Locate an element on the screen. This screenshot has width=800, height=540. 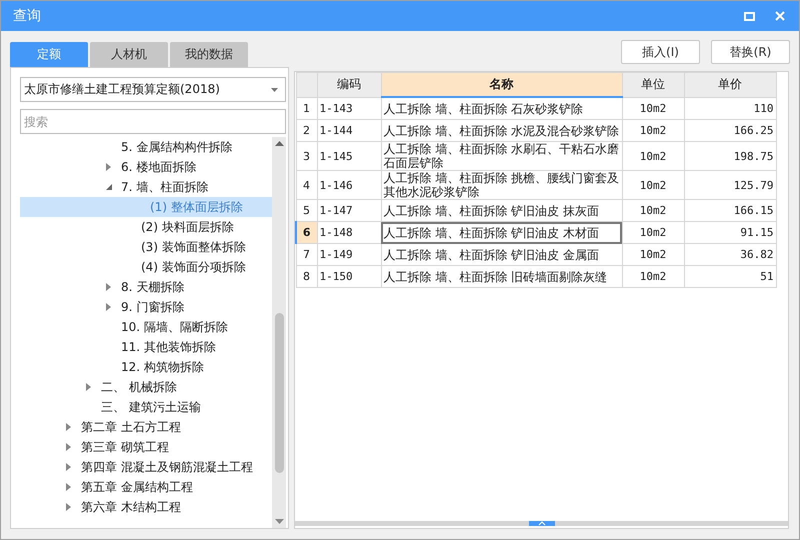
table-cell: 1-144 is located at coordinates (349, 131).